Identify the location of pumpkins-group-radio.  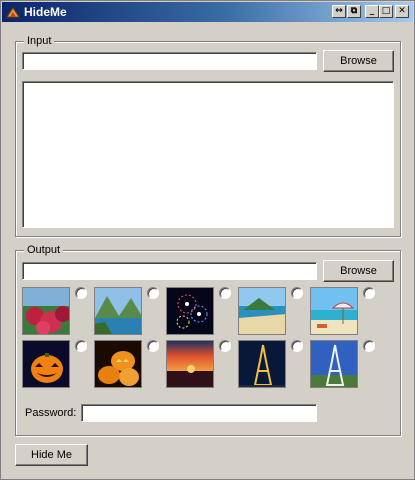
(153, 346).